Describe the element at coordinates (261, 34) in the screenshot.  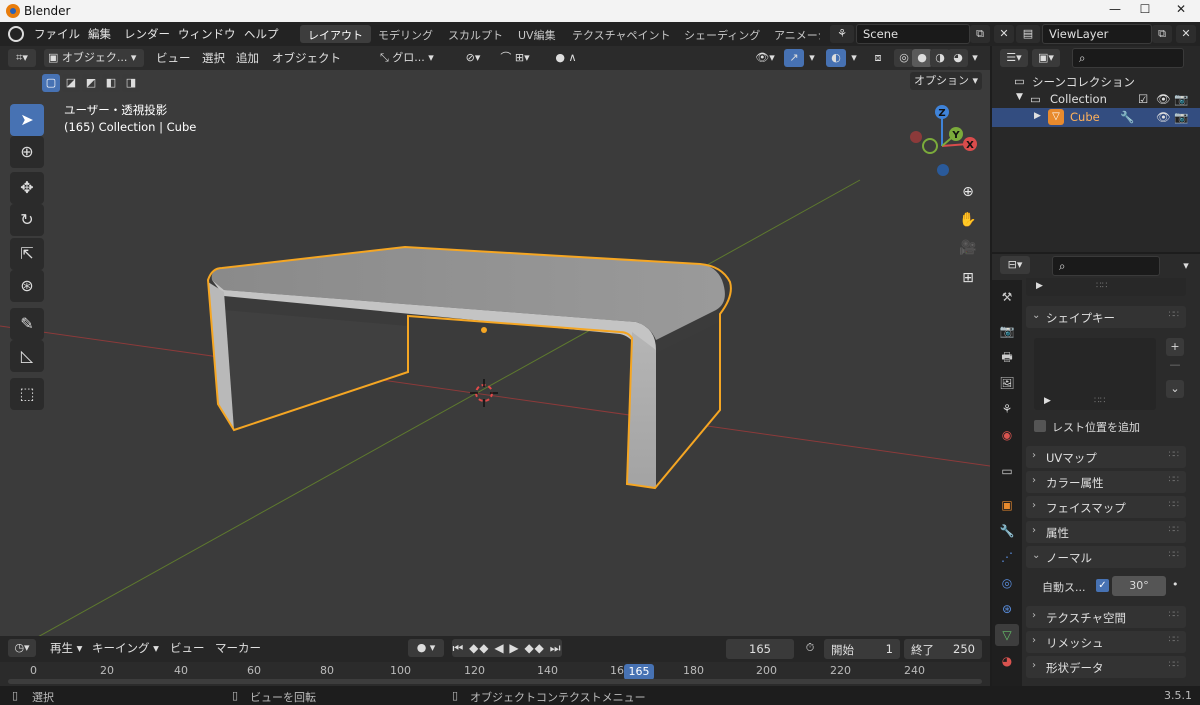
I see `menu-help: ヘルプ` at that location.